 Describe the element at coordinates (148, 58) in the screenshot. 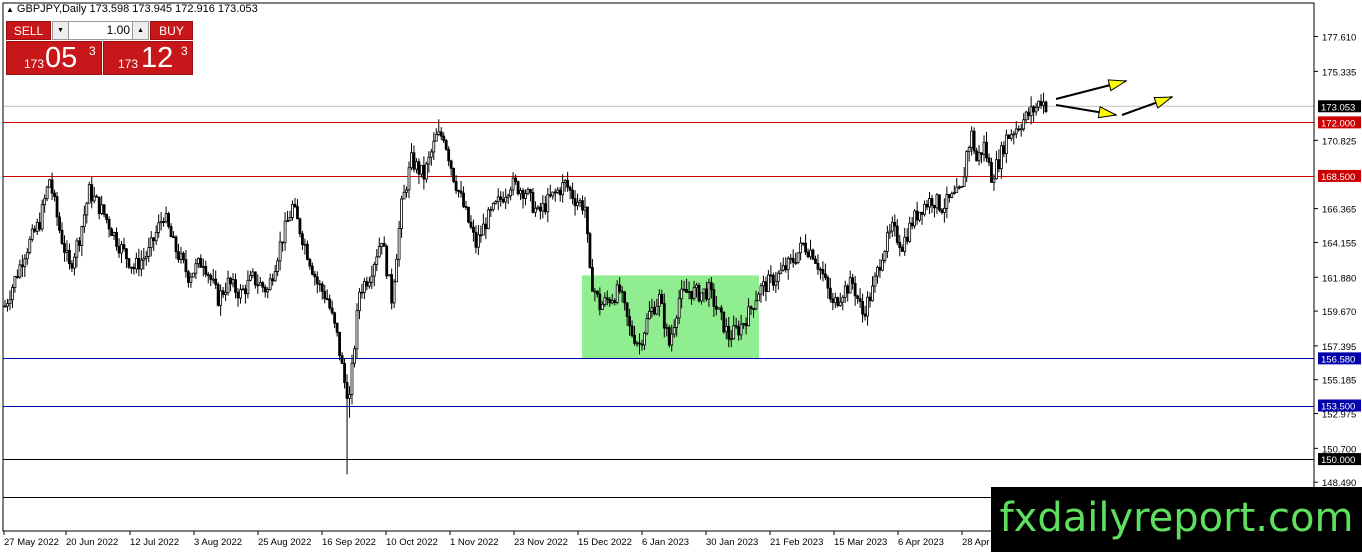

I see `buy-price-box: 173 12 3` at that location.